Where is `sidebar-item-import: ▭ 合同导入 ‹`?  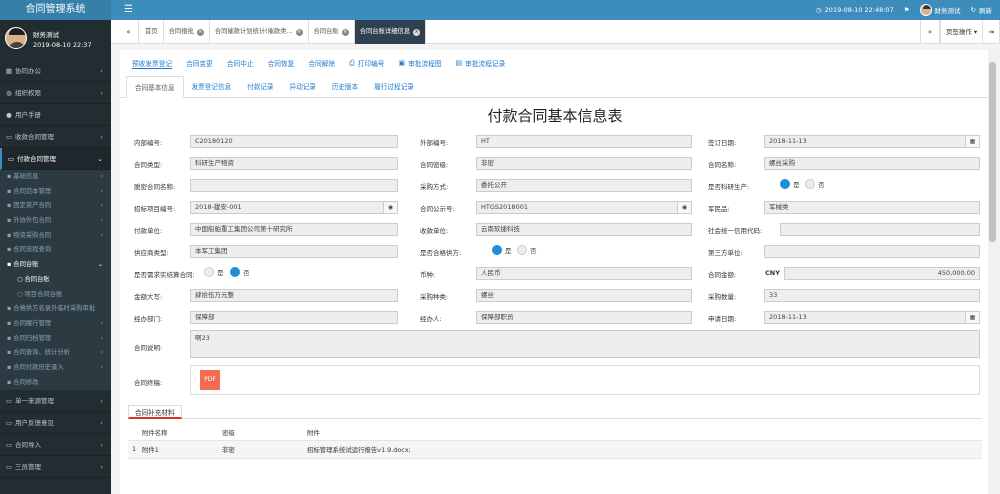
sidebar-item-import: ▭ 合同导入 ‹ is located at coordinates (55, 445).